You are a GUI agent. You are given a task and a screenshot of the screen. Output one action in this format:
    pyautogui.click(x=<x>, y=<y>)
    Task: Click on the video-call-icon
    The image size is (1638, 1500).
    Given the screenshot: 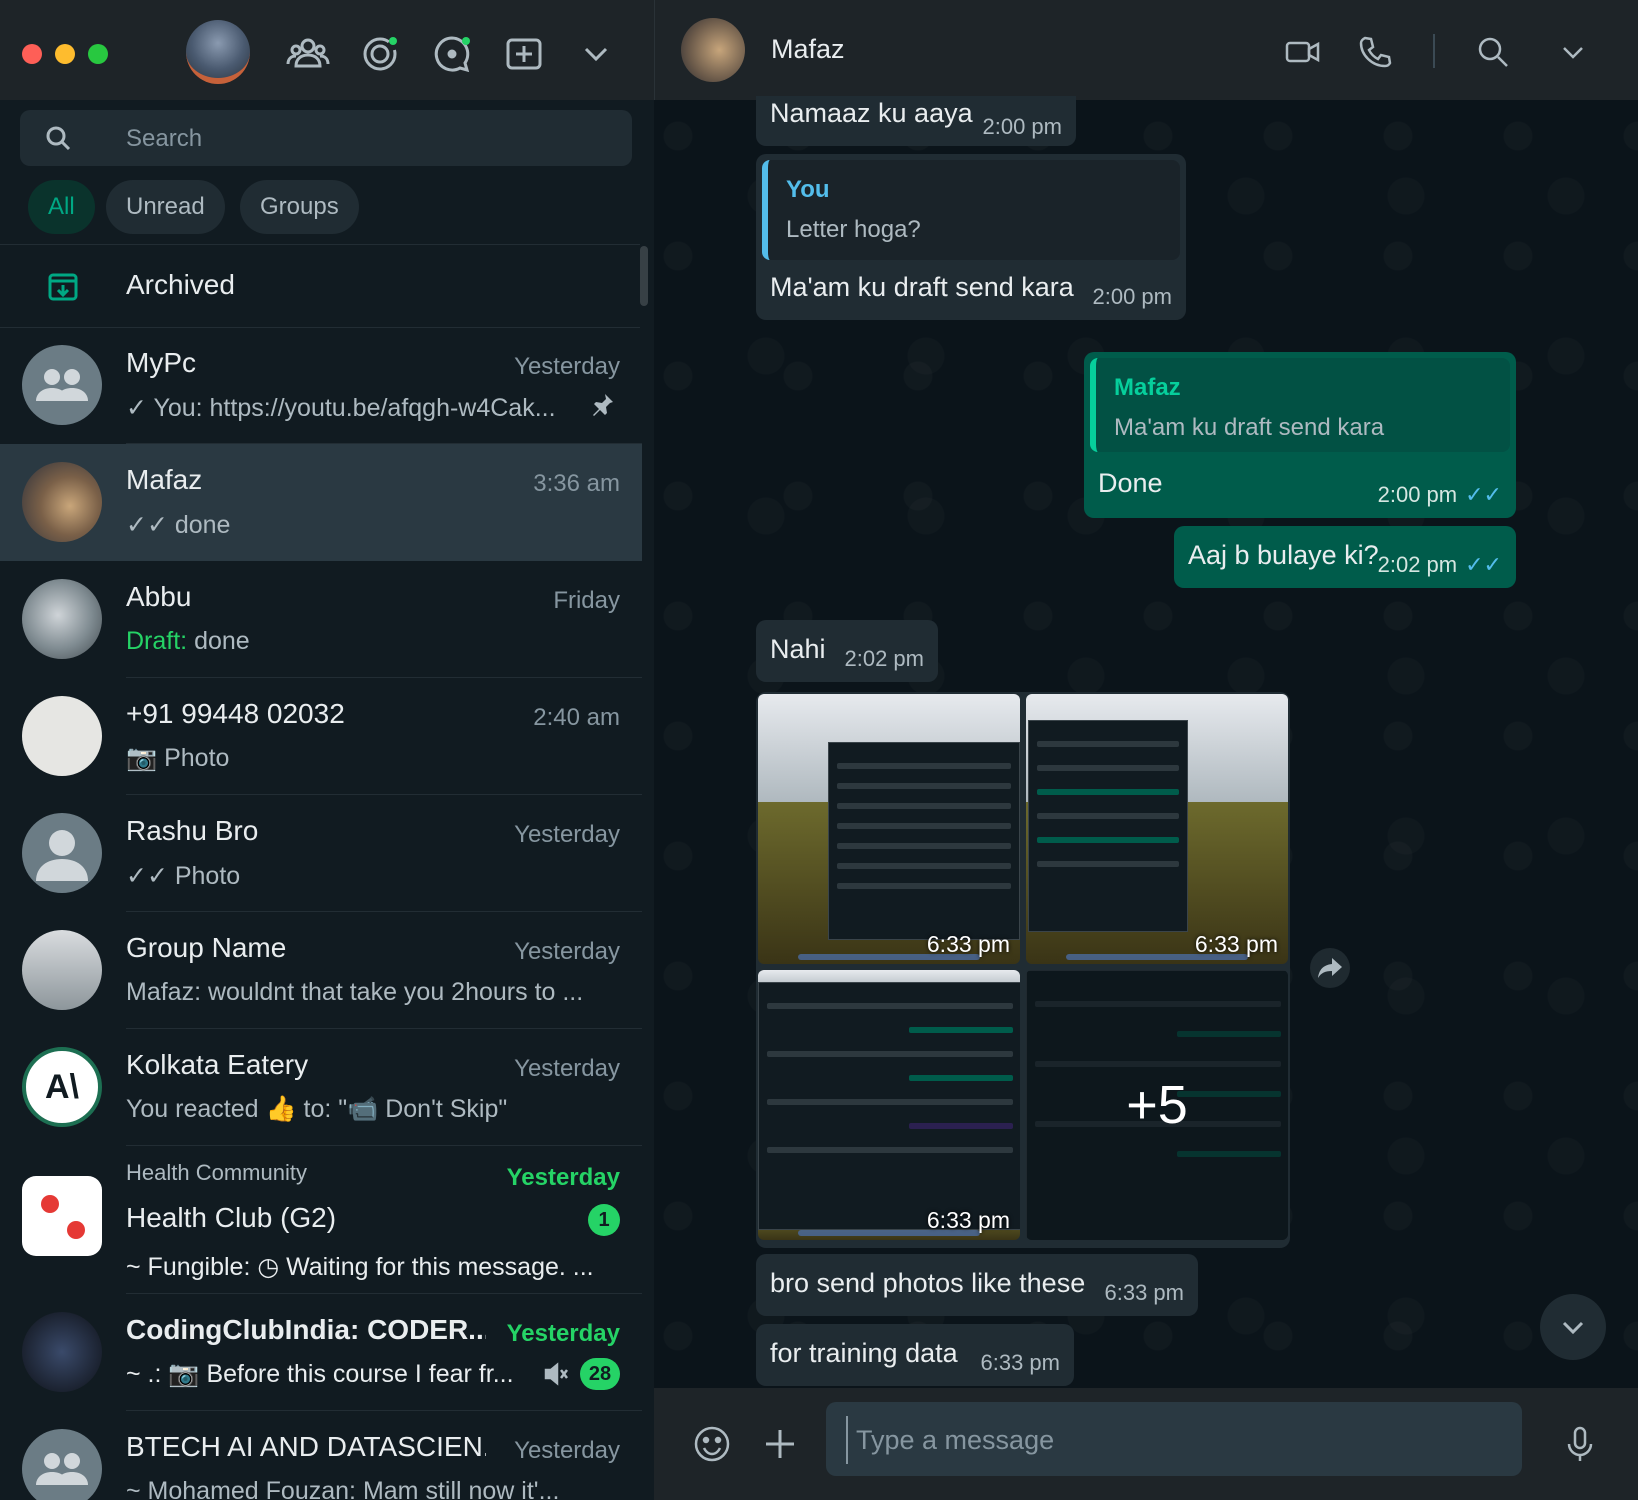 What is the action you would take?
    pyautogui.click(x=1303, y=52)
    